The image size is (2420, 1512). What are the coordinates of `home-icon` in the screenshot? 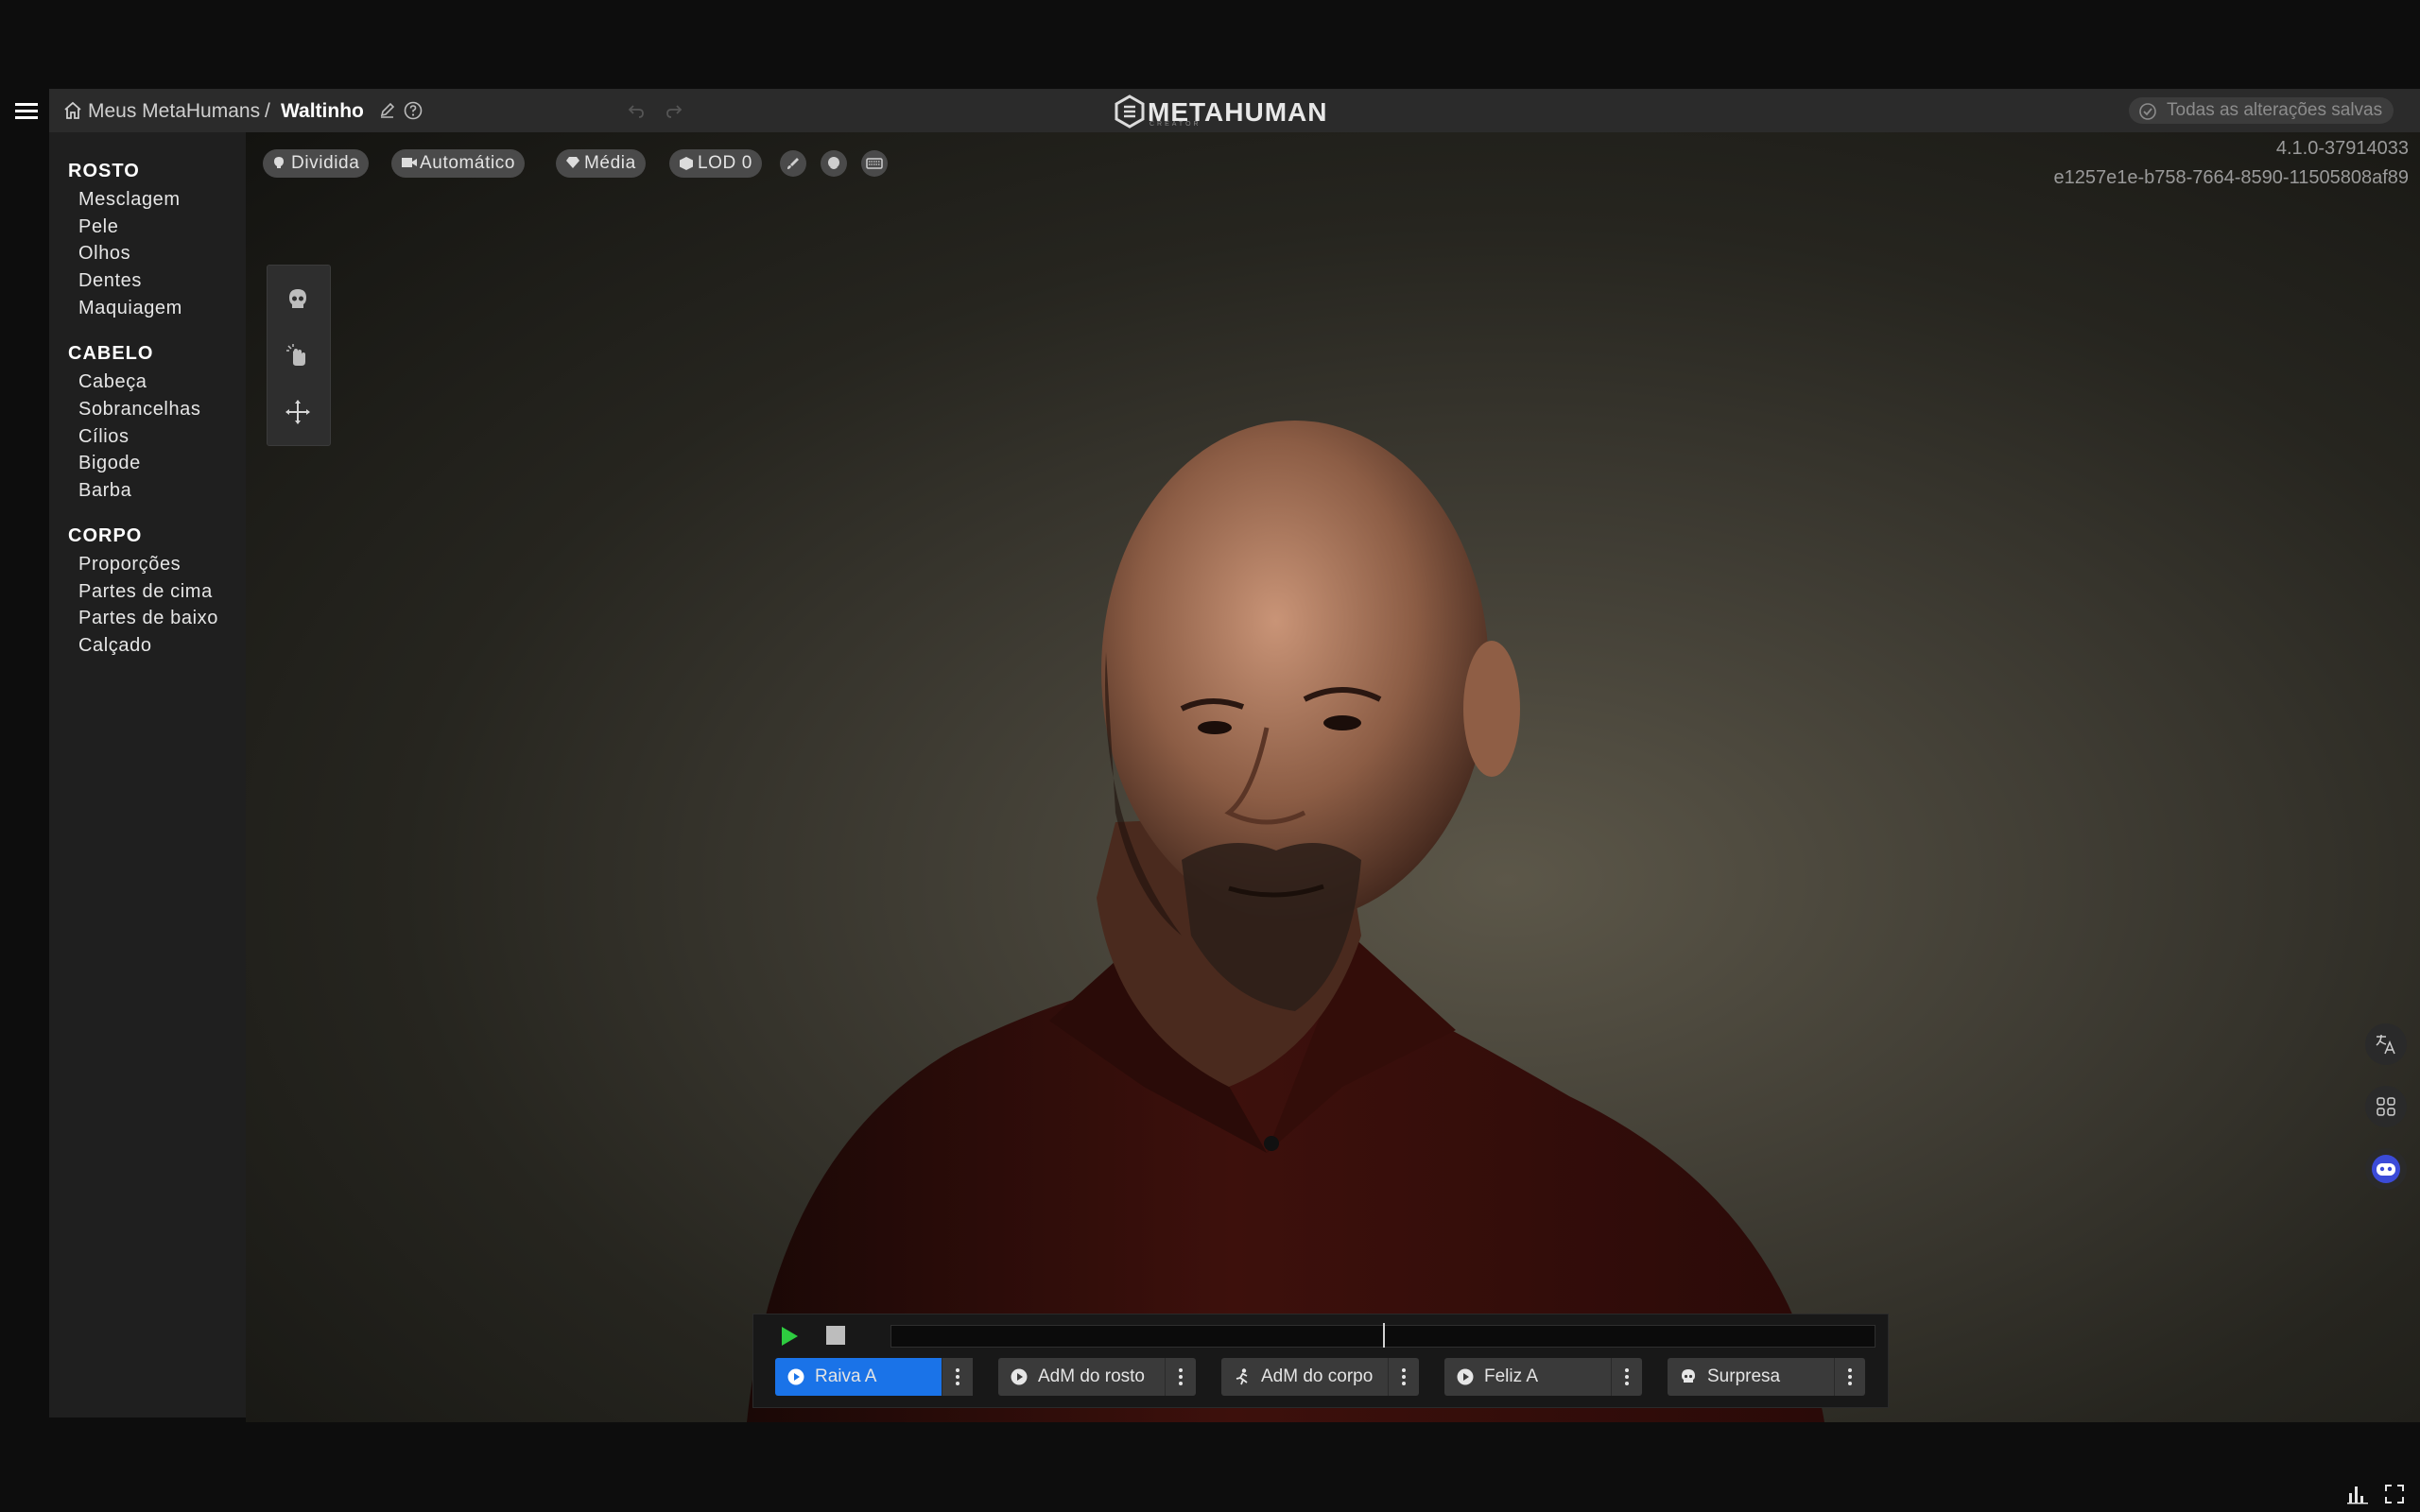 It's located at (72, 110).